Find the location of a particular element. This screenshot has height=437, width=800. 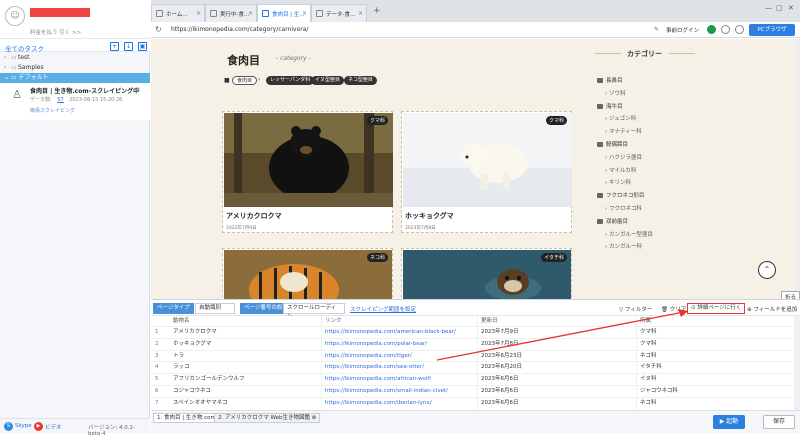

page-turn-select: スクロールローディン is located at coordinates (314, 311).